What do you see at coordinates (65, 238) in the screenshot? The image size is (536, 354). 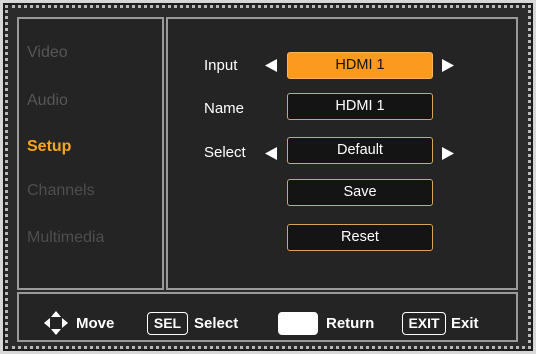 I see `sidebar-item-multimedia: Multimedia` at bounding box center [65, 238].